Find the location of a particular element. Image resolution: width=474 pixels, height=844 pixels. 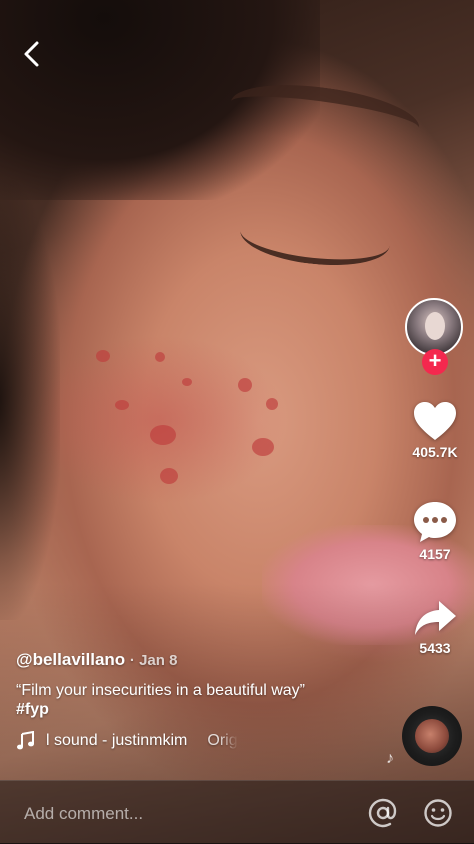

music-disc-button is located at coordinates (432, 736).